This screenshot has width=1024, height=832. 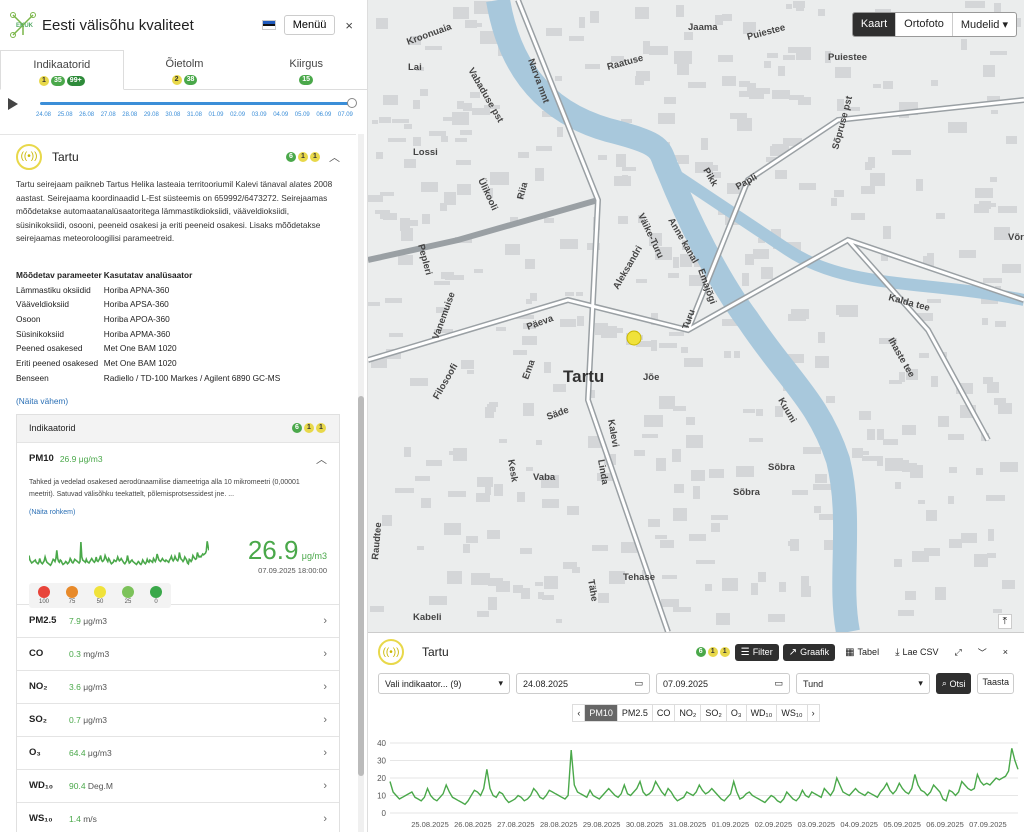 I want to click on filter-button: ☰ Filter, so click(x=756, y=652).